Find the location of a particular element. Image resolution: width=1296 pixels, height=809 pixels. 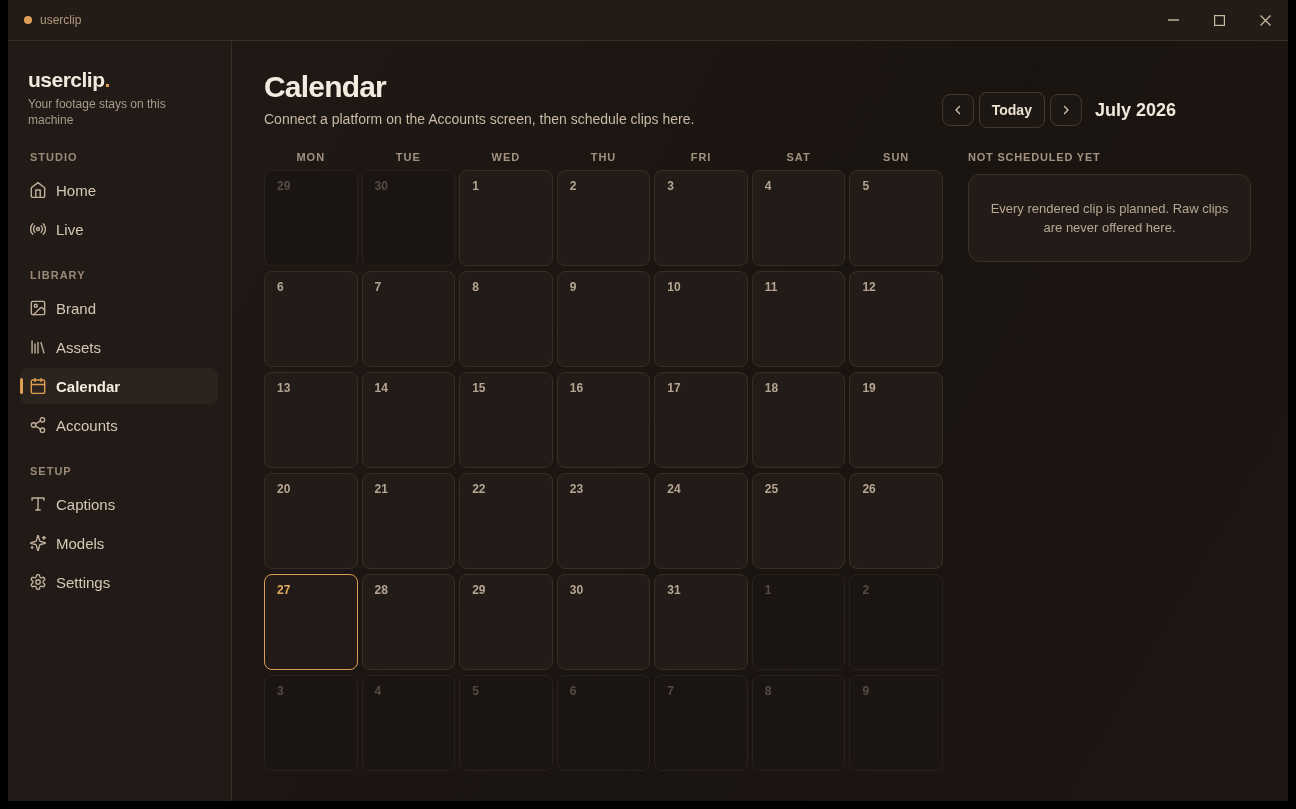

day-number: 7 is located at coordinates (670, 691).